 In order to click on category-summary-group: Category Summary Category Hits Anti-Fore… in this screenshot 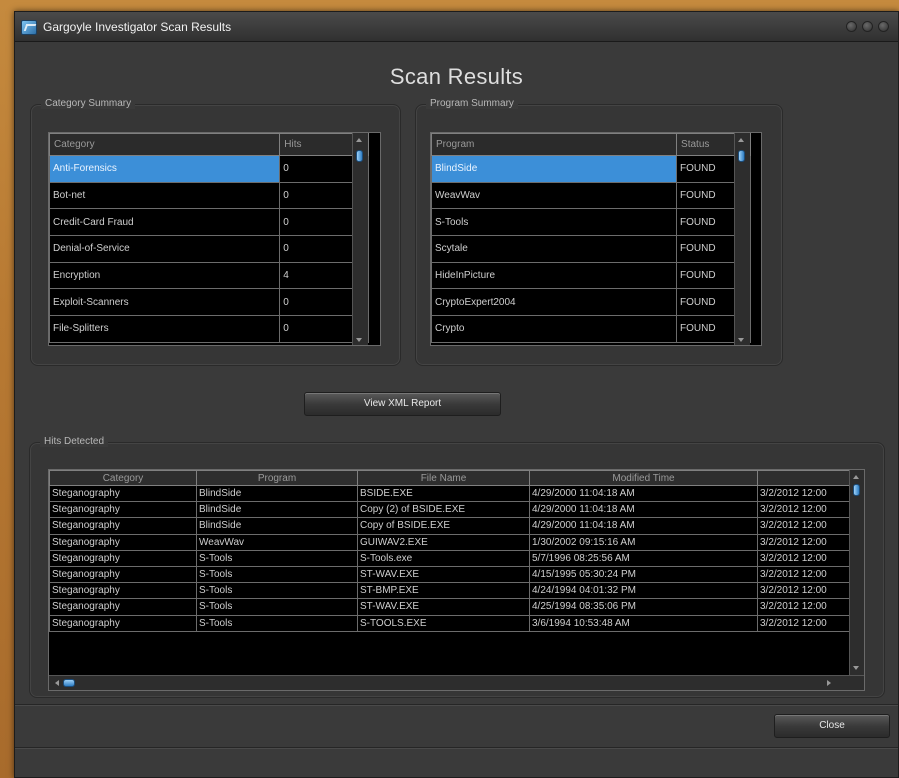, I will do `click(215, 232)`.